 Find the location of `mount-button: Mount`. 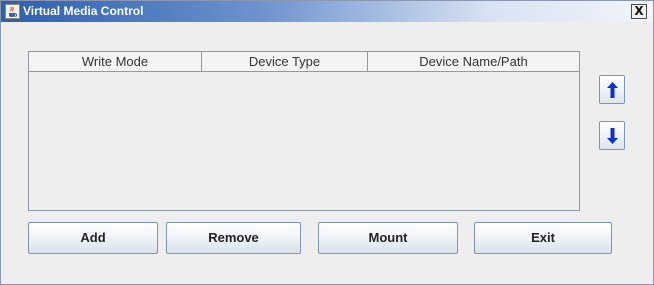

mount-button: Mount is located at coordinates (388, 238).